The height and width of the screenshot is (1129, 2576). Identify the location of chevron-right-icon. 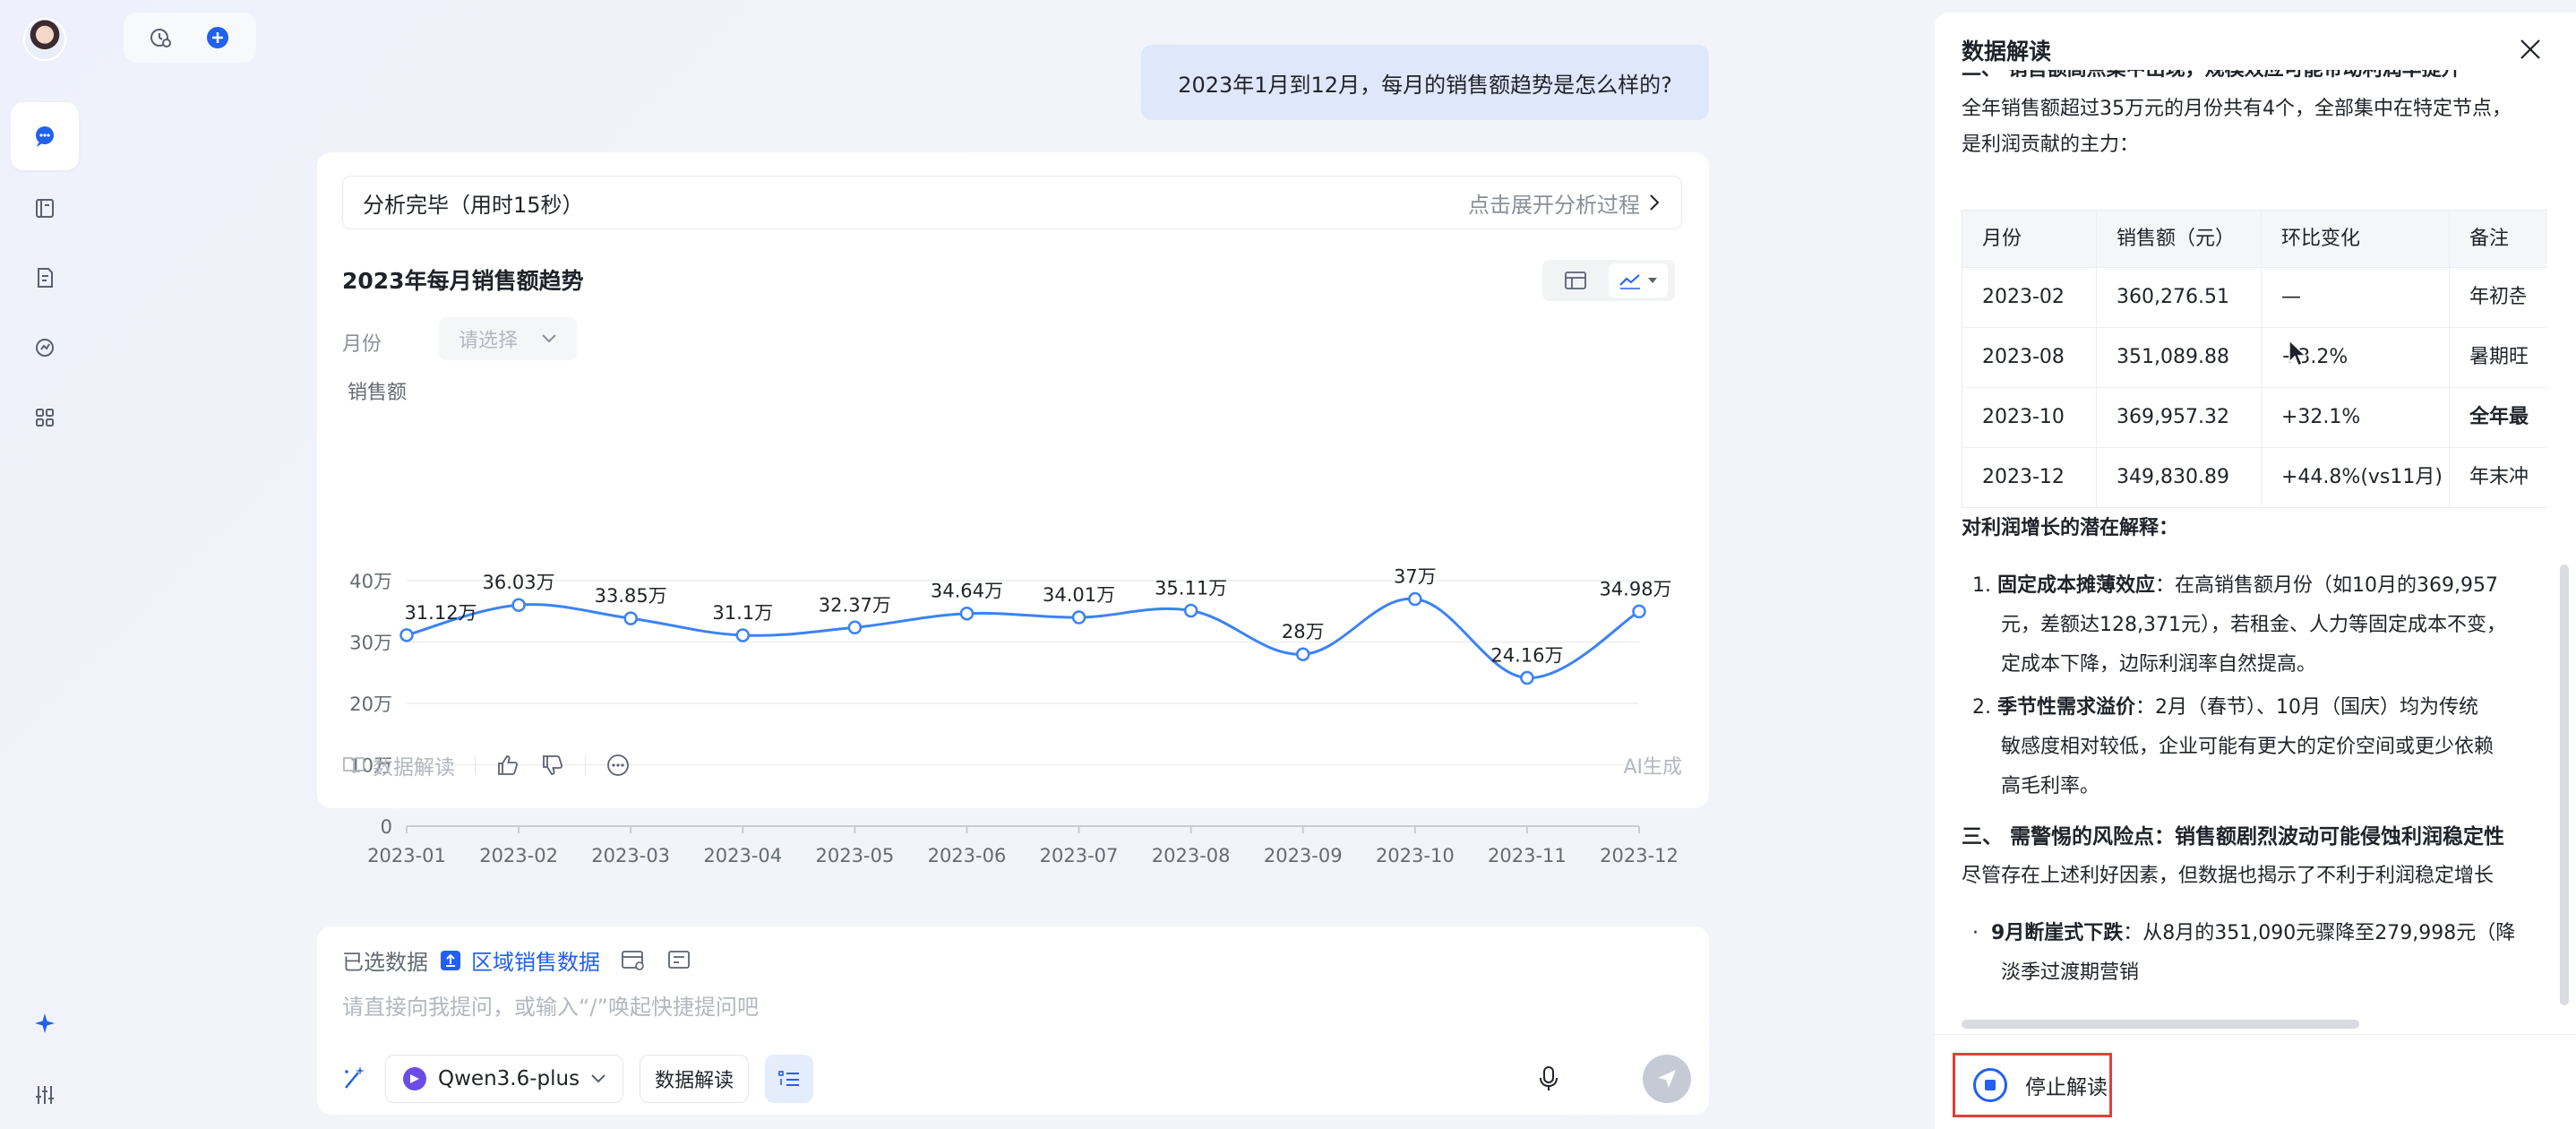
(1655, 203).